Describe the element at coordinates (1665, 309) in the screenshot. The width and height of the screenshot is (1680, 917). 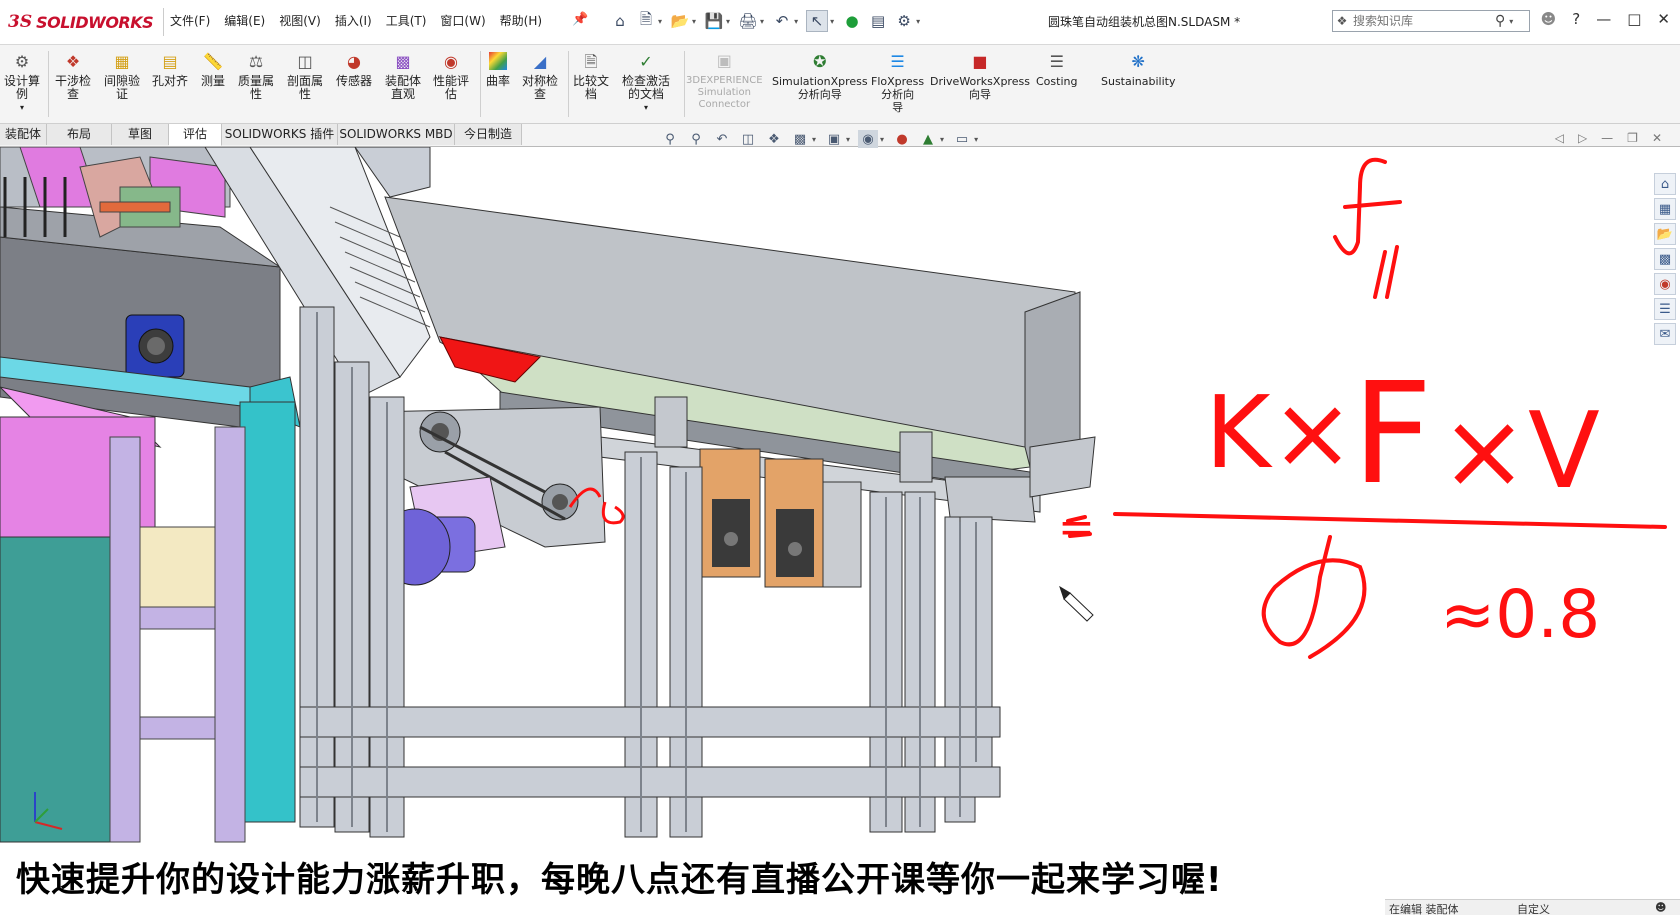
I see `custom-properties-icon: ☰` at that location.